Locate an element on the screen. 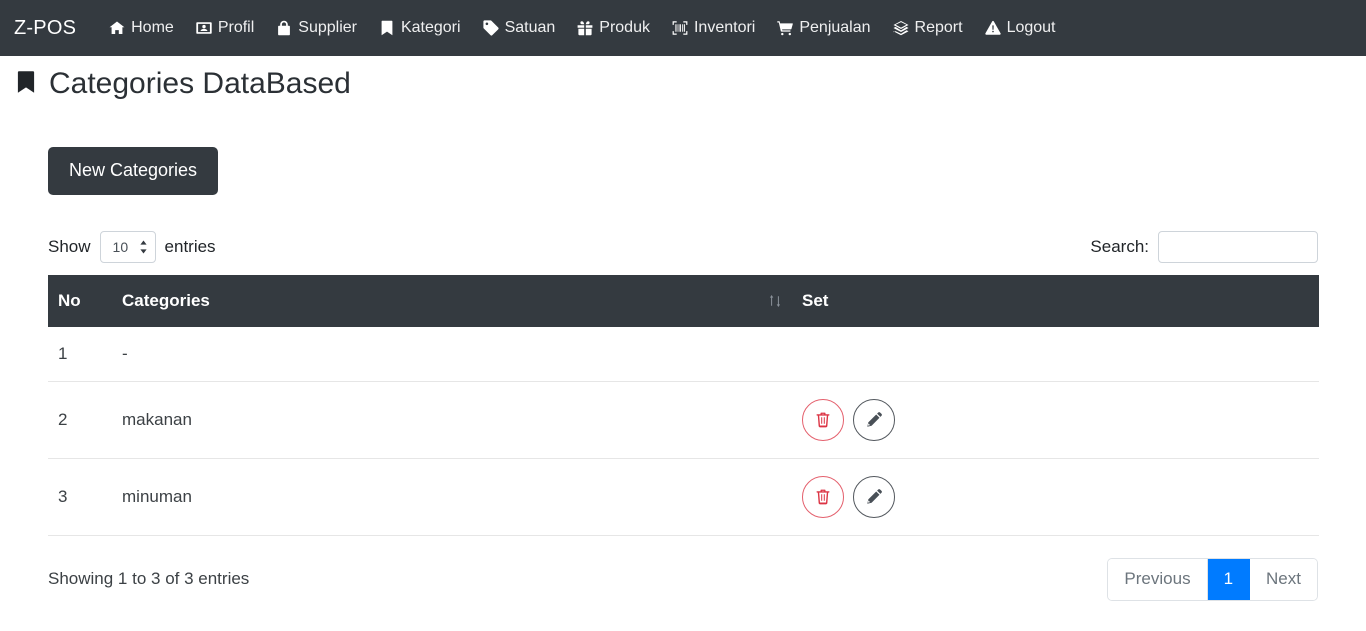 The width and height of the screenshot is (1366, 631). nav-item-logout: Logout is located at coordinates (1020, 28).